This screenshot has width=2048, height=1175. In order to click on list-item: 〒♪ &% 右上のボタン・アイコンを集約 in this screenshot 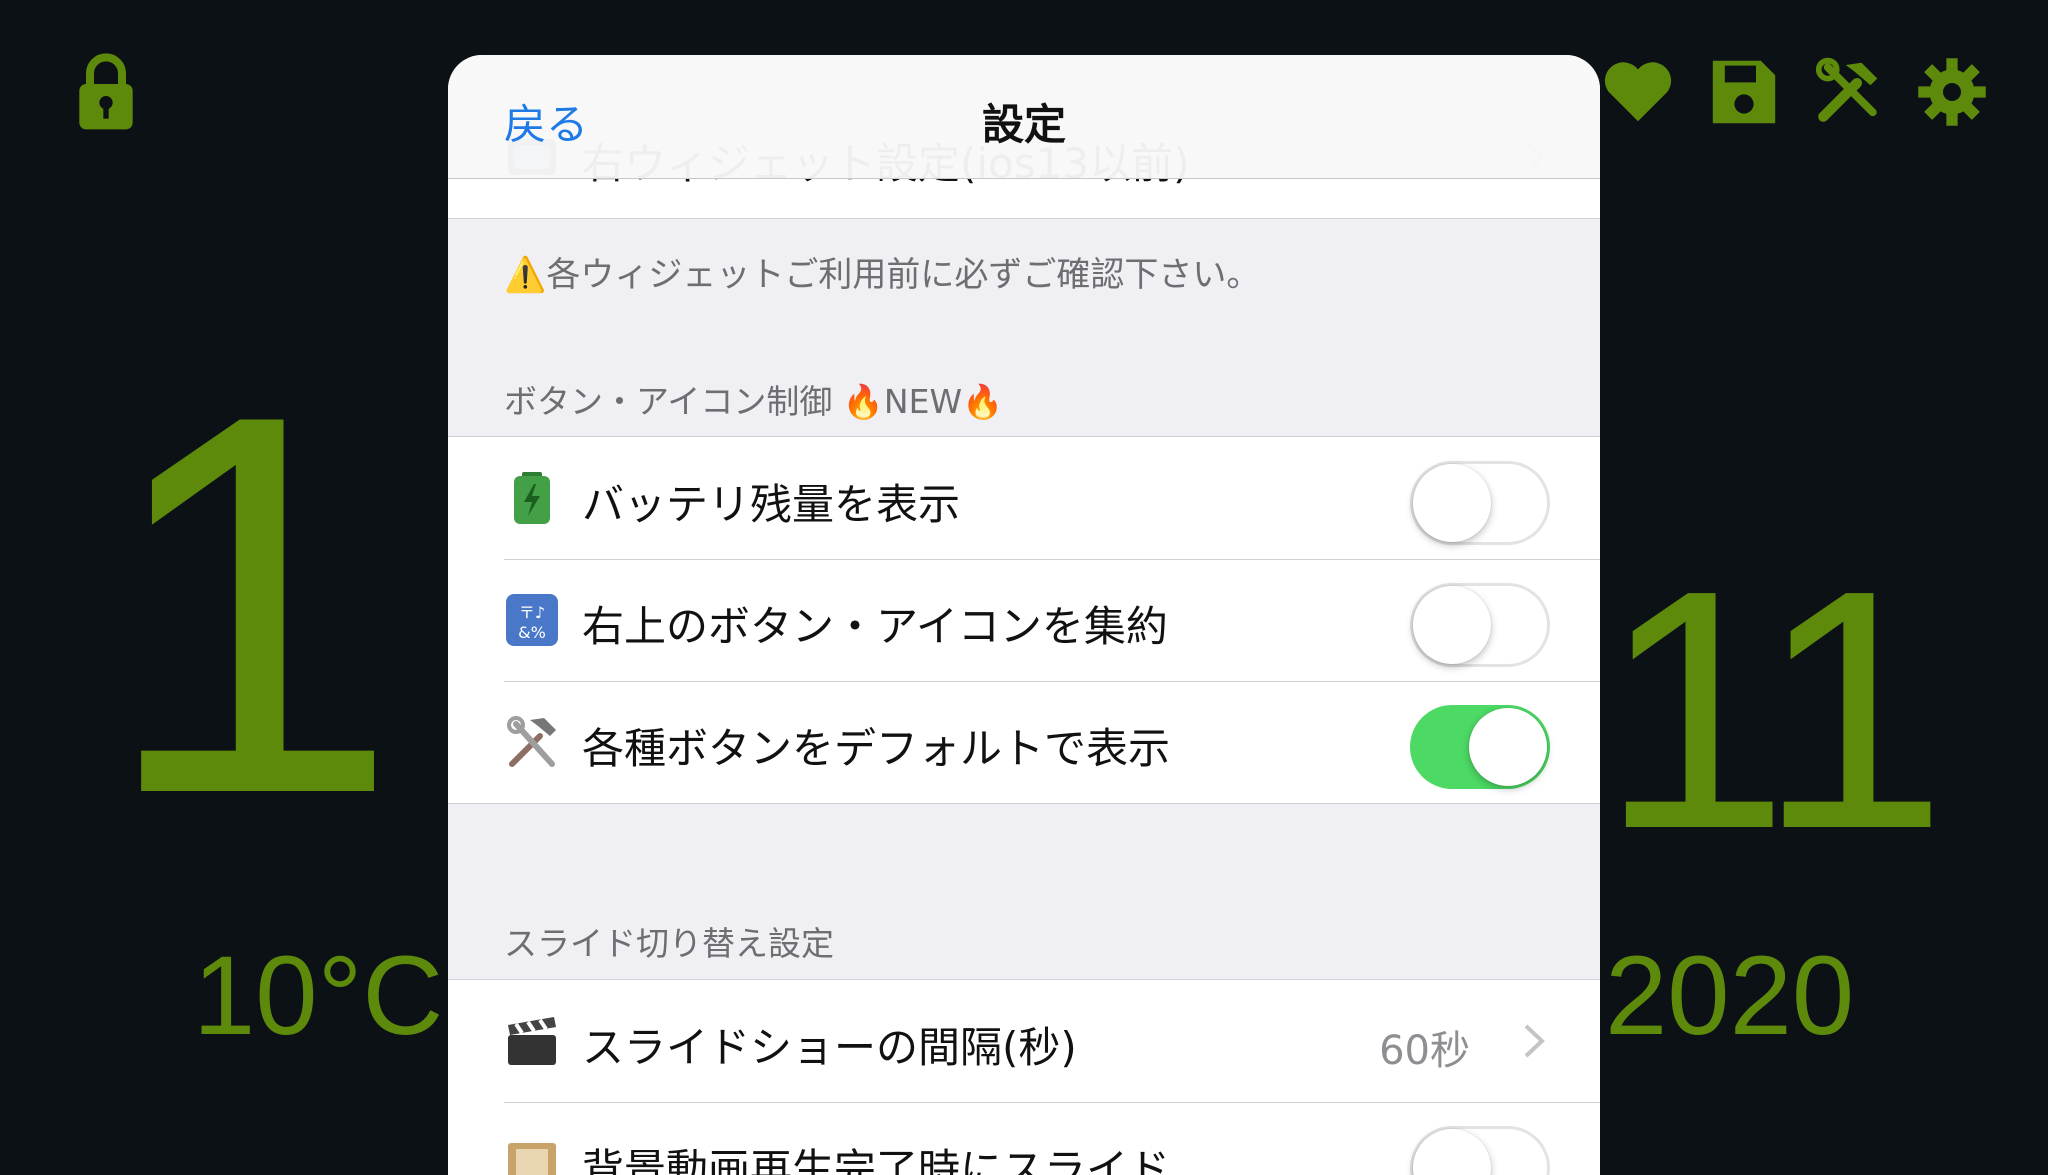, I will do `click(1024, 620)`.